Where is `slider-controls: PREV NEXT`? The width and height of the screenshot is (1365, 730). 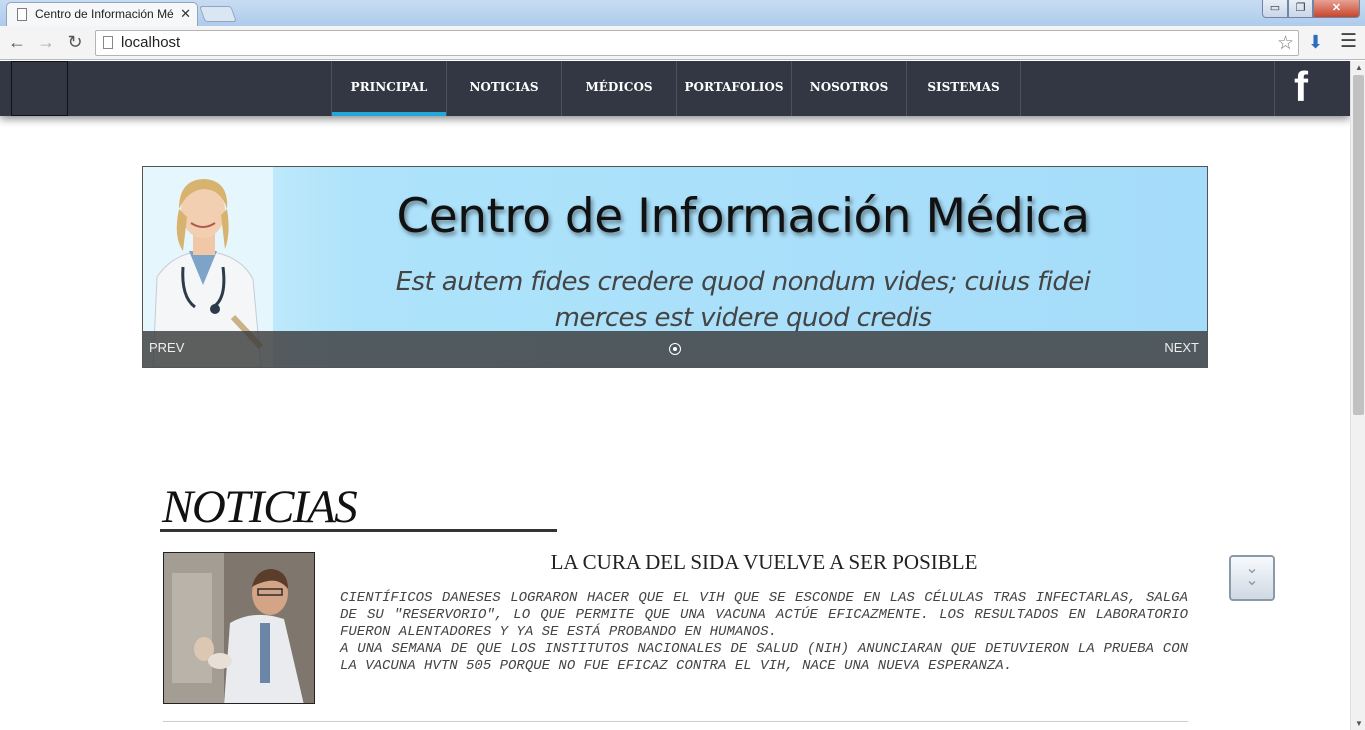
slider-controls: PREV NEXT is located at coordinates (675, 349).